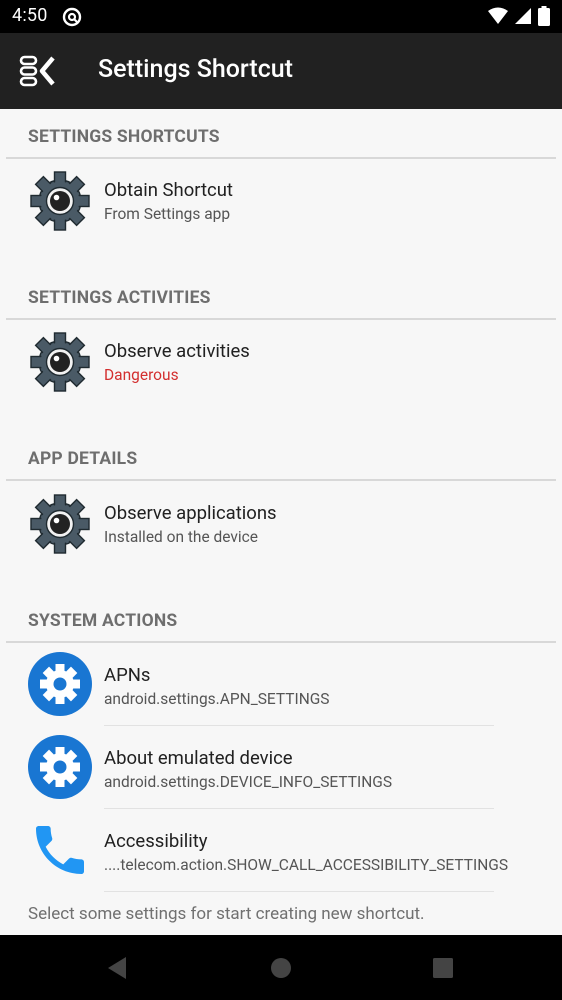 This screenshot has width=562, height=1000. Describe the element at coordinates (83, 459) in the screenshot. I see `section-title: APP DETAILS` at that location.